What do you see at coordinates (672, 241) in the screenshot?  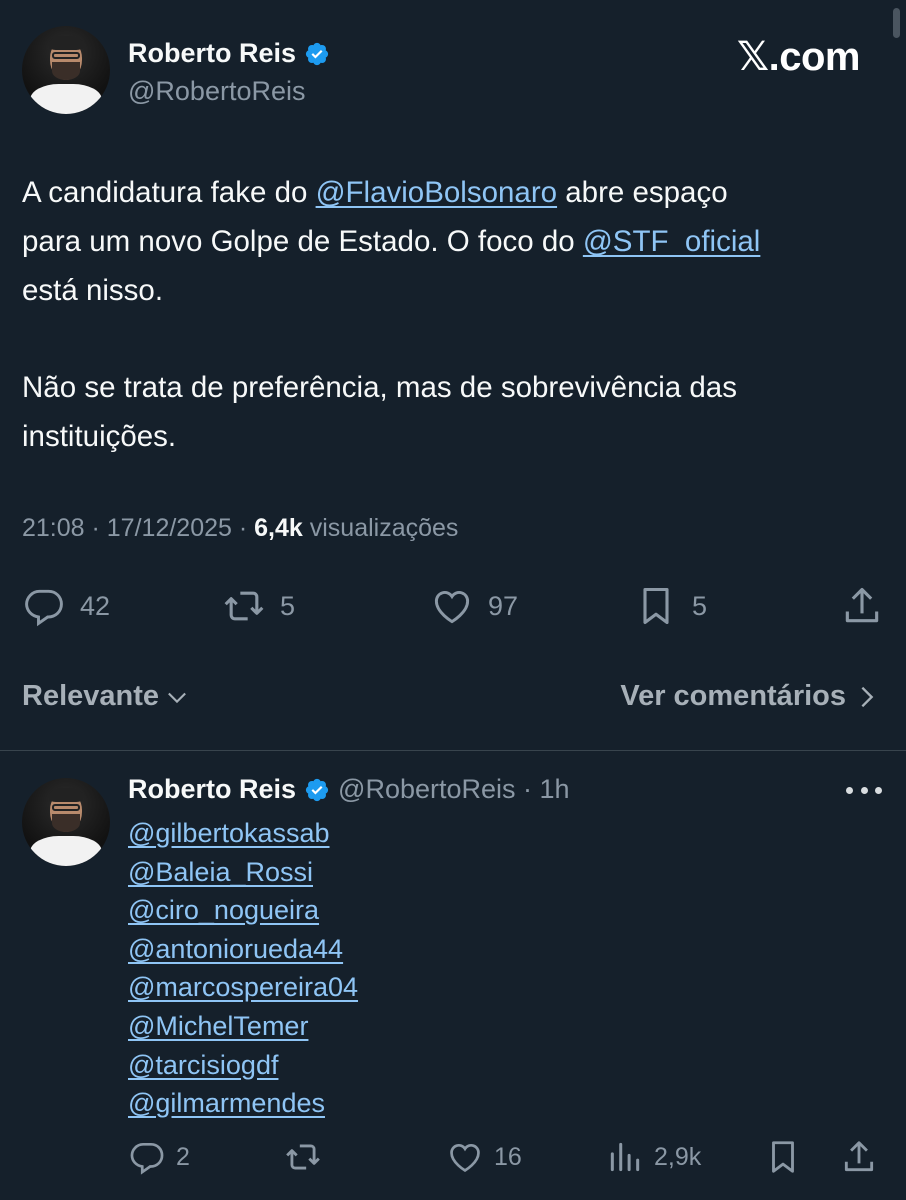 I see `mention-link: @STF_oficial` at bounding box center [672, 241].